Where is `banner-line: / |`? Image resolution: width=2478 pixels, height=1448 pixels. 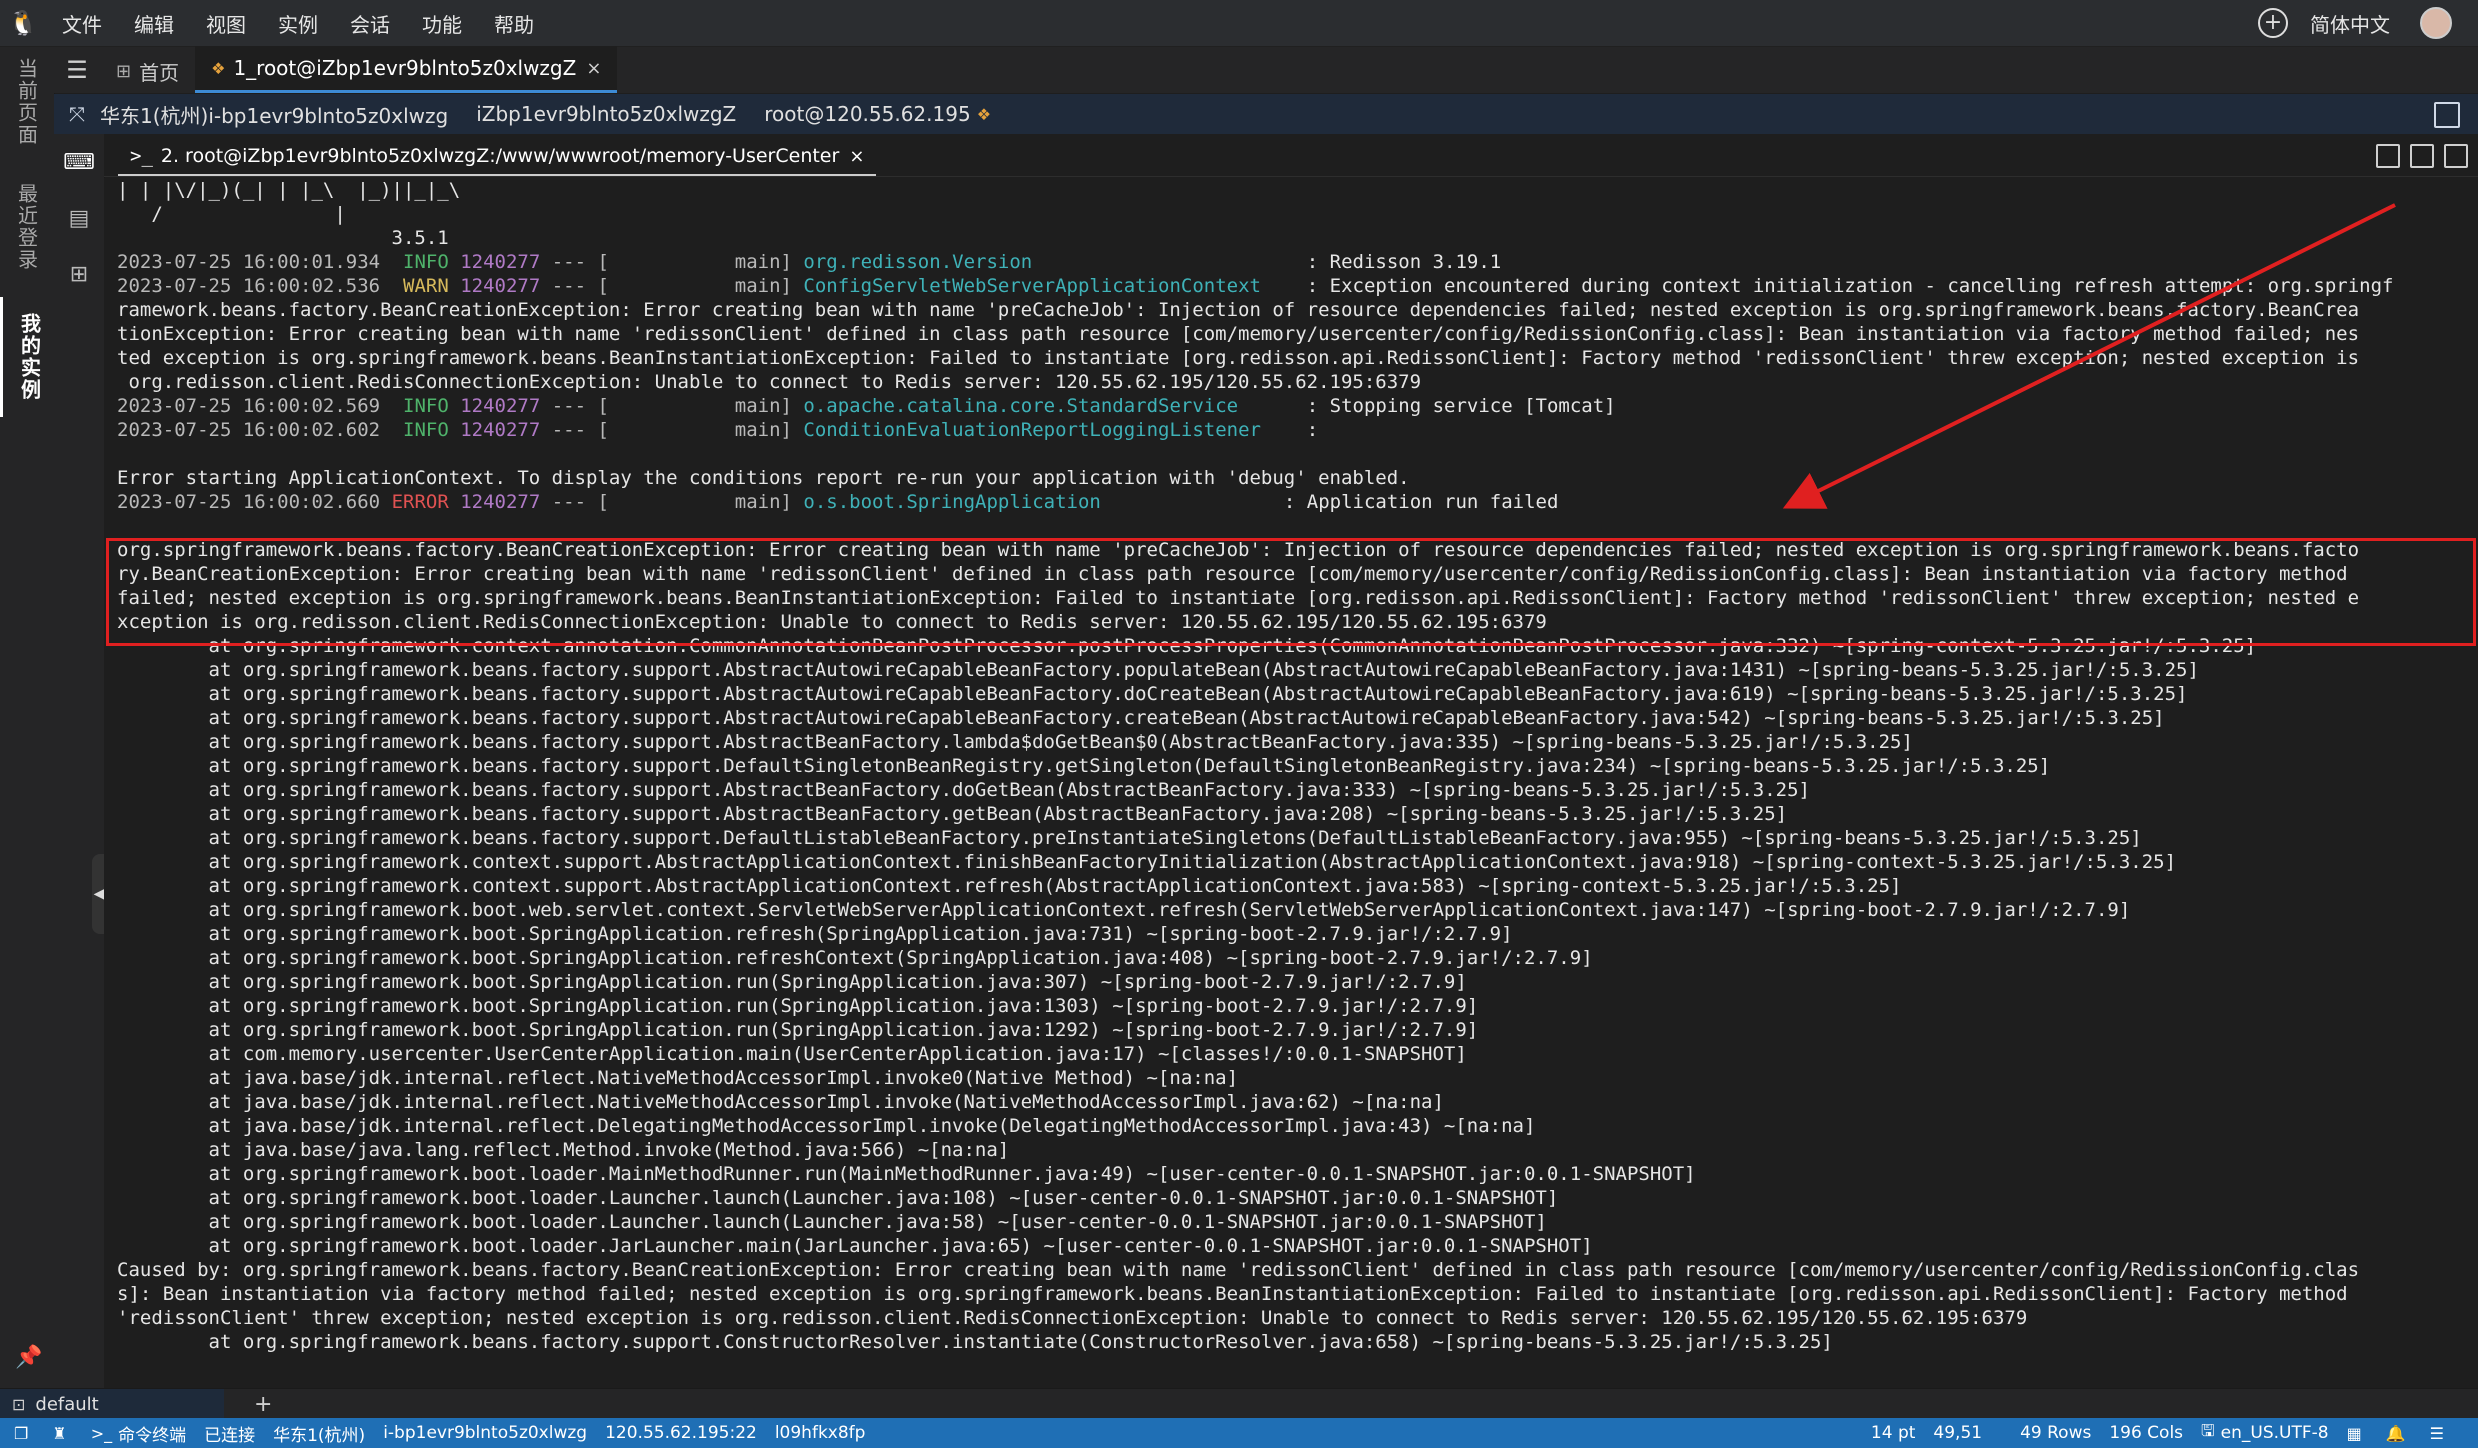
banner-line: / | is located at coordinates (231, 214).